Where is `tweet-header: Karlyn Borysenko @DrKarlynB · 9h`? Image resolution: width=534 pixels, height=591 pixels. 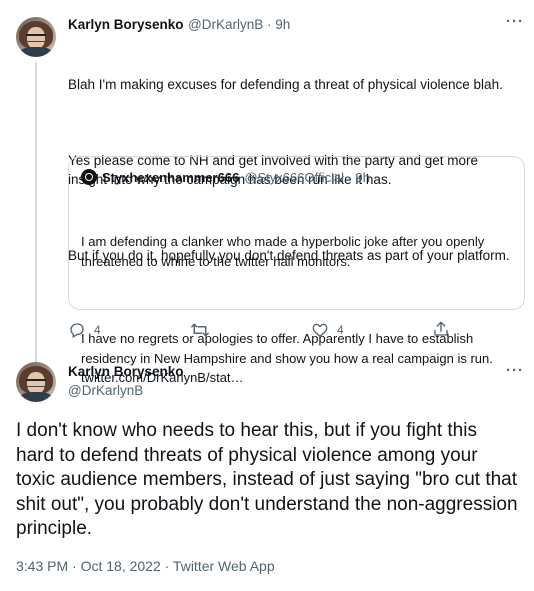
tweet-header: Karlyn Borysenko @DrKarlynB · 9h is located at coordinates (298, 25).